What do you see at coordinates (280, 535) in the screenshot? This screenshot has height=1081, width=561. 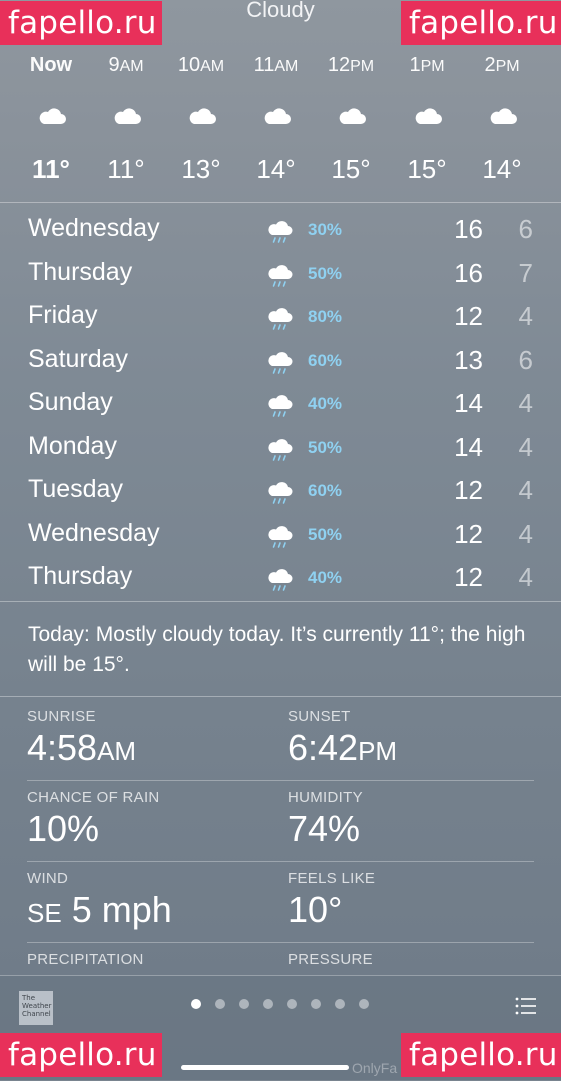 I see `list-item: Wednesday 50% 12 4` at bounding box center [280, 535].